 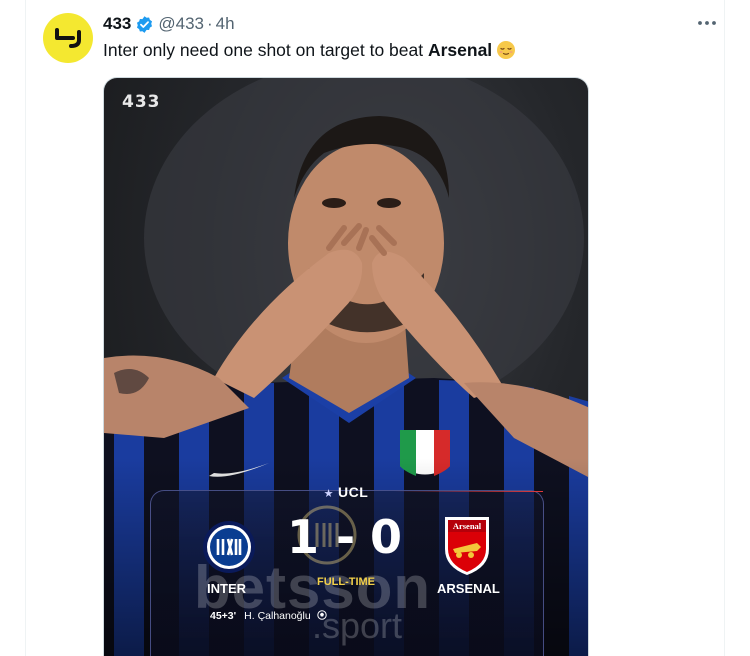 I want to click on goal-scorer-name: H. Çalhanoğlu, so click(x=277, y=616).